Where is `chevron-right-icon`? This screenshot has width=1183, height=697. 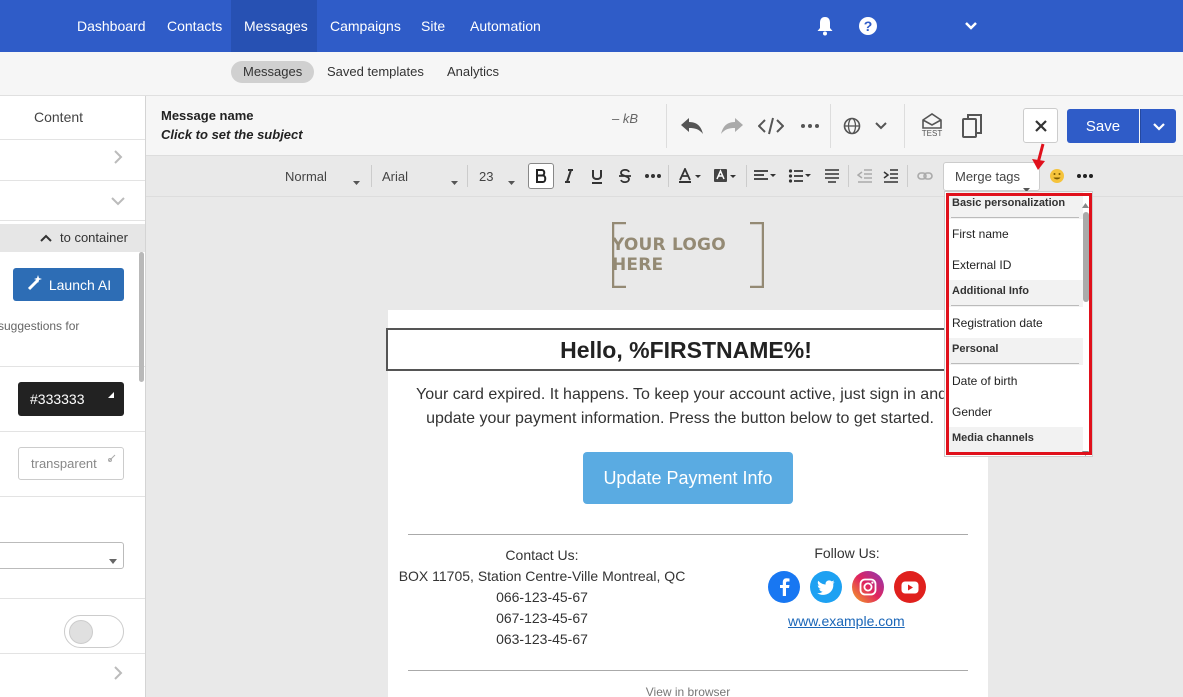 chevron-right-icon is located at coordinates (118, 675).